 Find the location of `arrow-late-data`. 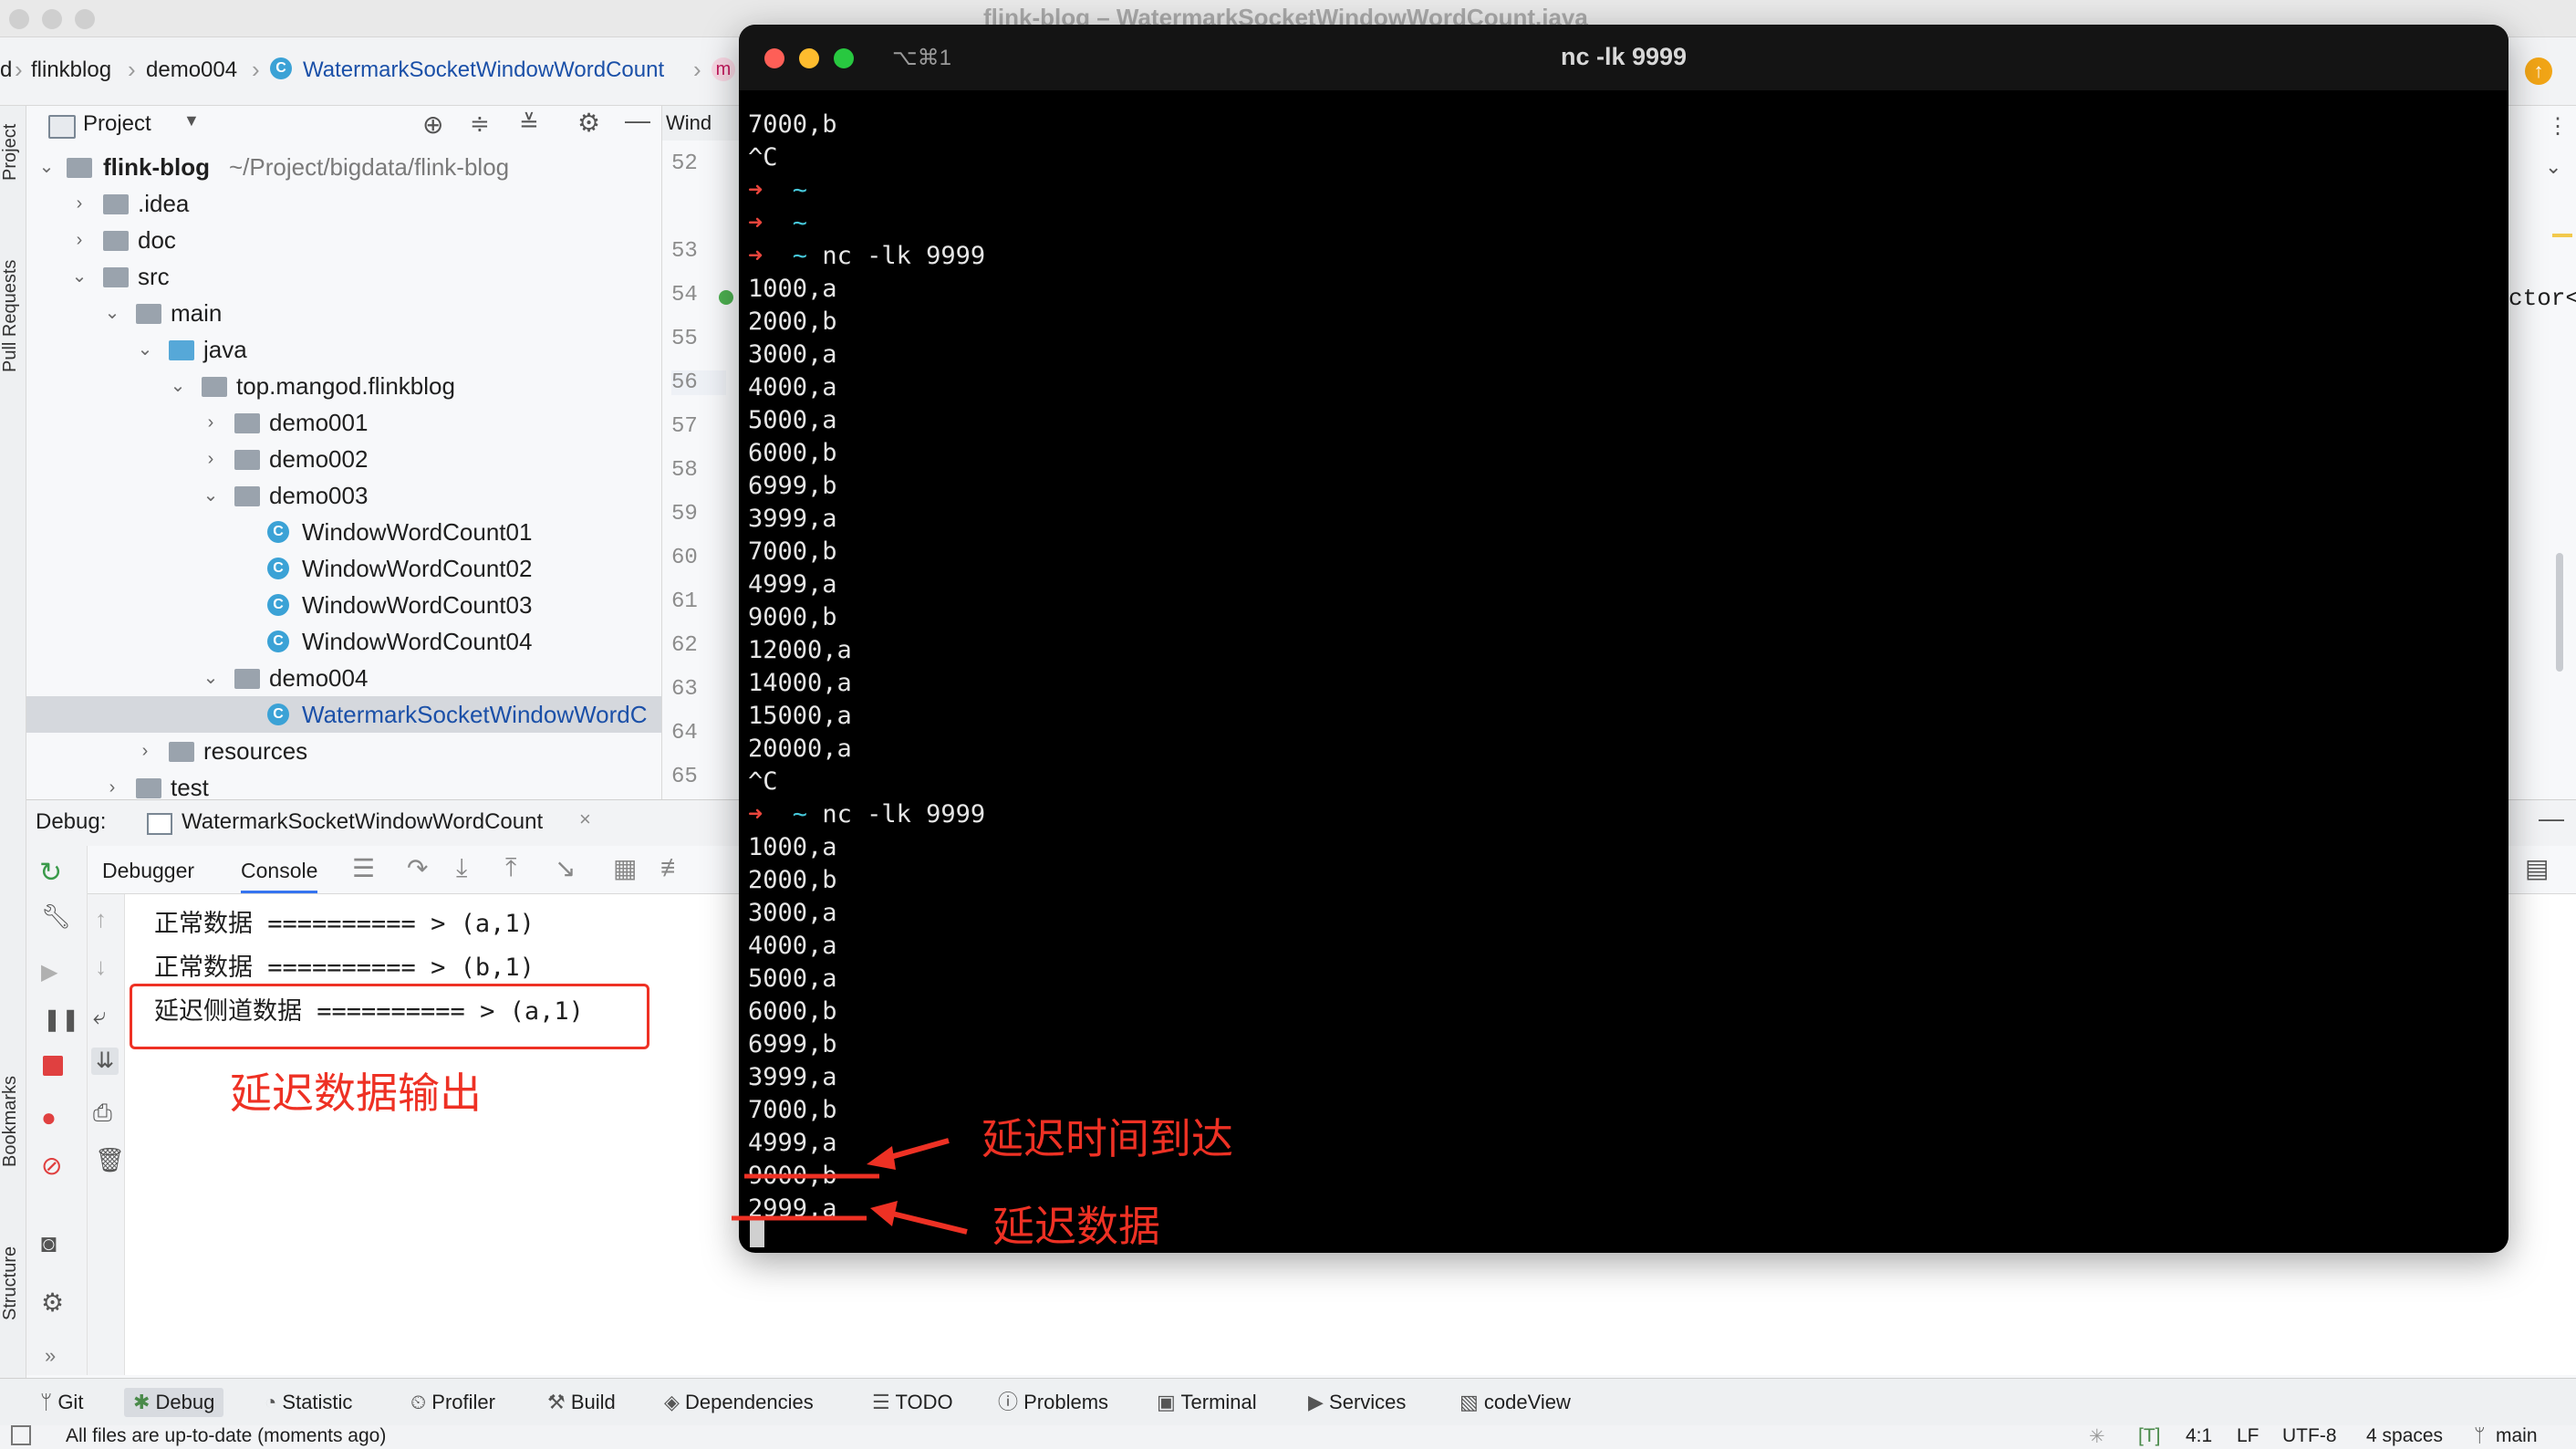

arrow-late-data is located at coordinates (926, 1222).